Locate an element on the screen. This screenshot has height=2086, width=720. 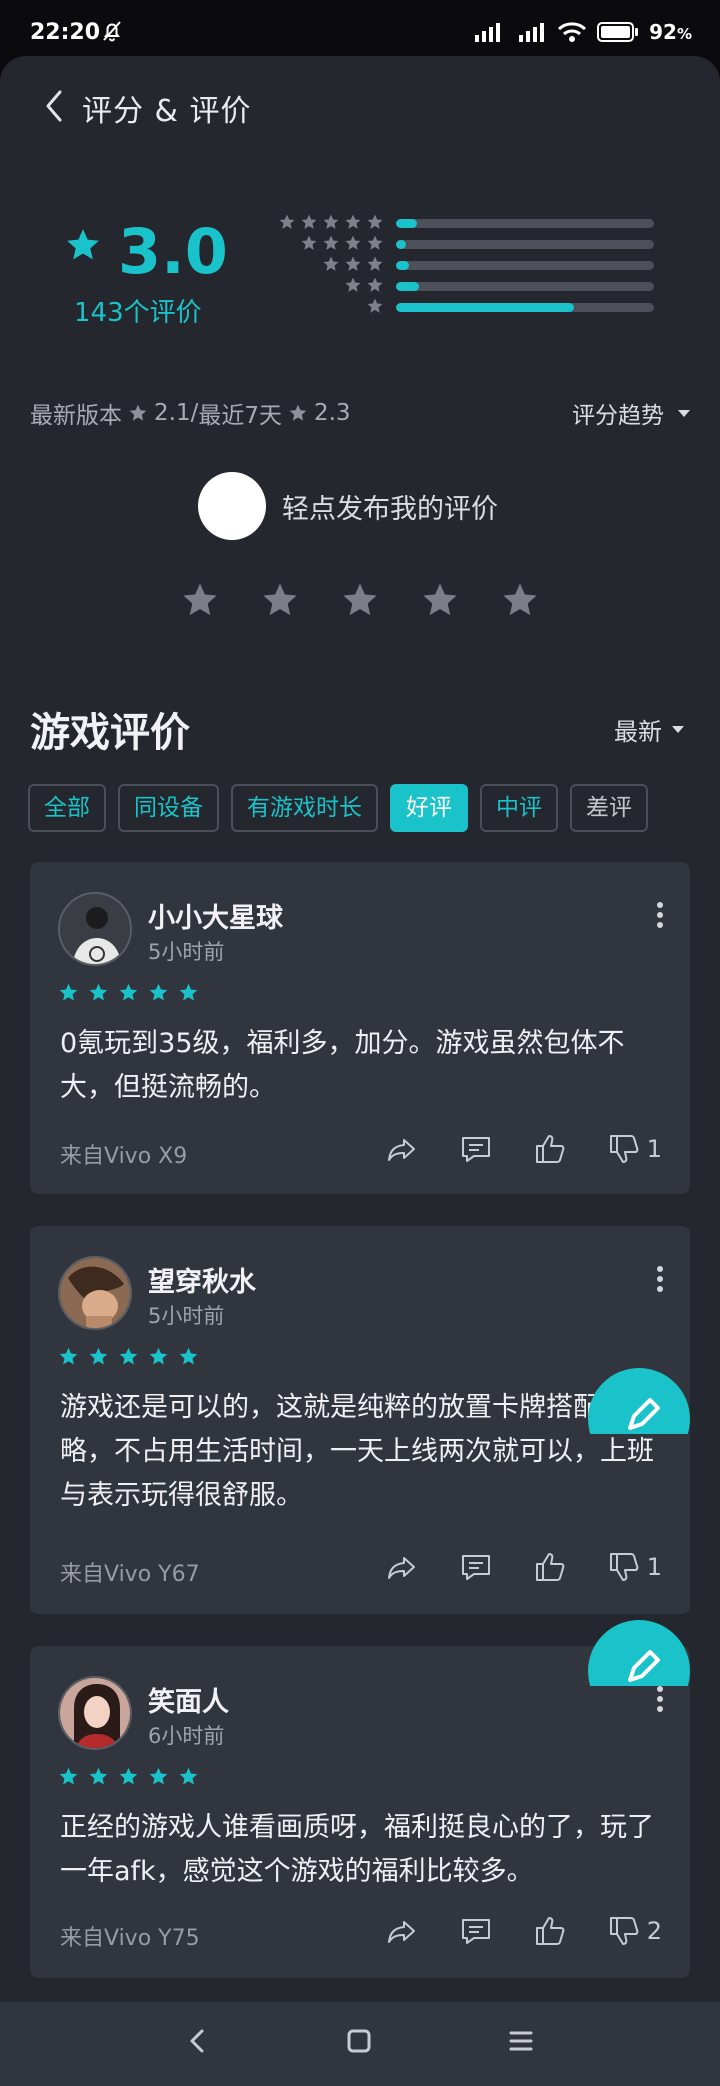
rate-star-2-icon is located at coordinates (280, 600).